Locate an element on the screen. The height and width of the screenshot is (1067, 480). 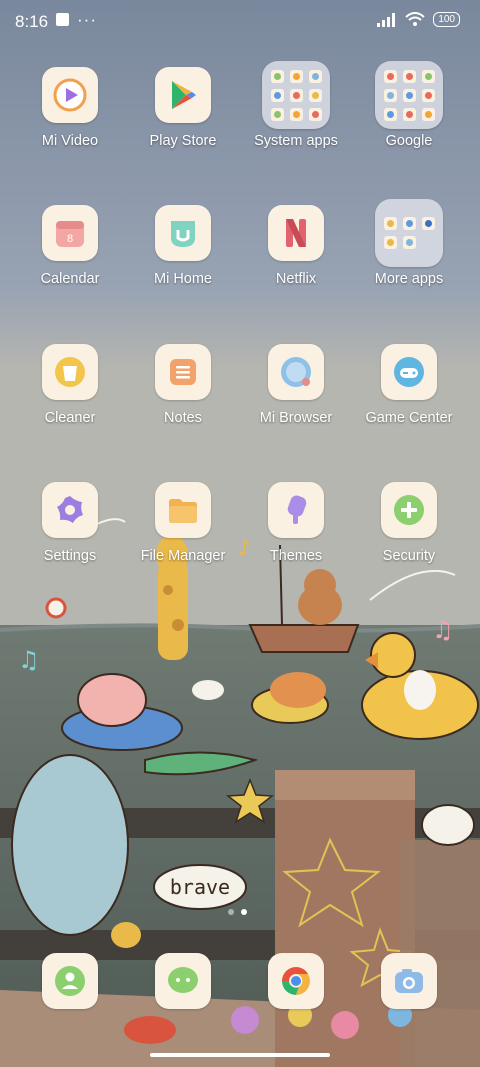
folder-more-apps: More apps is located at coordinates (409, 243).